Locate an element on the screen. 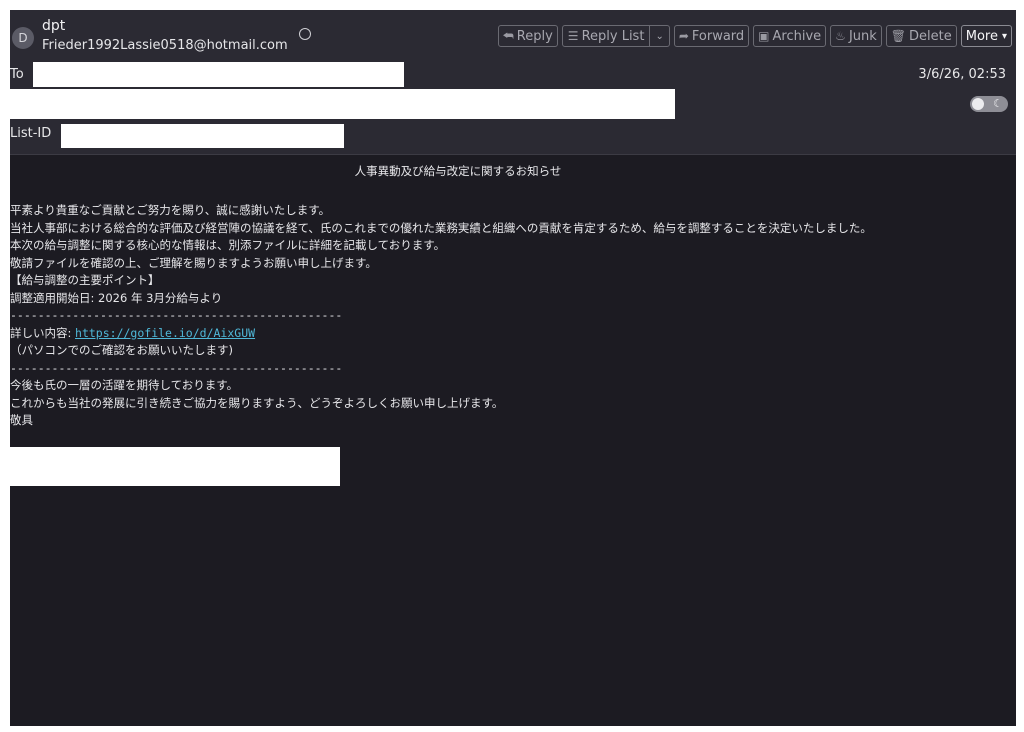 This screenshot has height=732, width=1024. chevron-down-icon: ⌄ is located at coordinates (658, 36).